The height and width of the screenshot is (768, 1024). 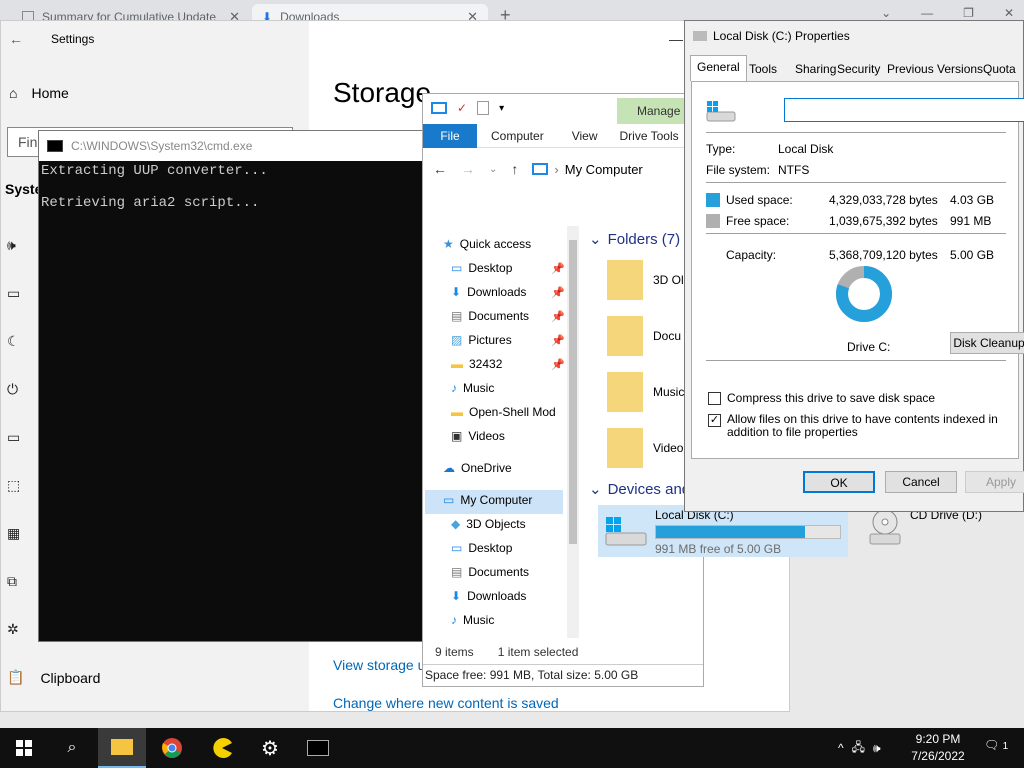 What do you see at coordinates (721, 112) in the screenshot?
I see `drive-icon` at bounding box center [721, 112].